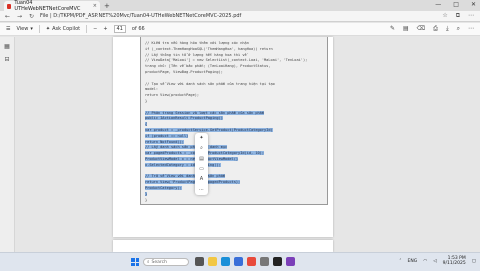 This screenshot has height=271, width=480. I want to click on code-line: return View(productPage);, so click(172, 95).